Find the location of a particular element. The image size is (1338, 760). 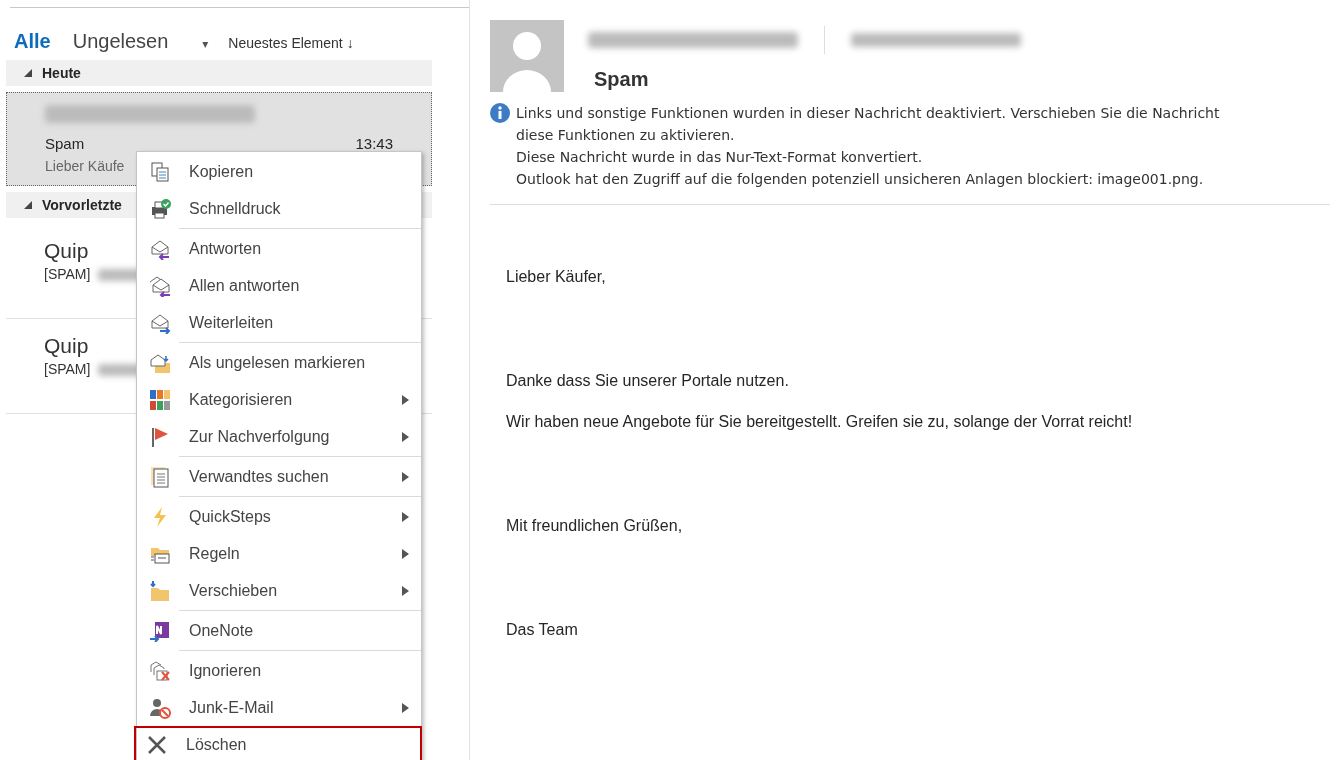

menu-item: Ignorieren is located at coordinates (279, 670).